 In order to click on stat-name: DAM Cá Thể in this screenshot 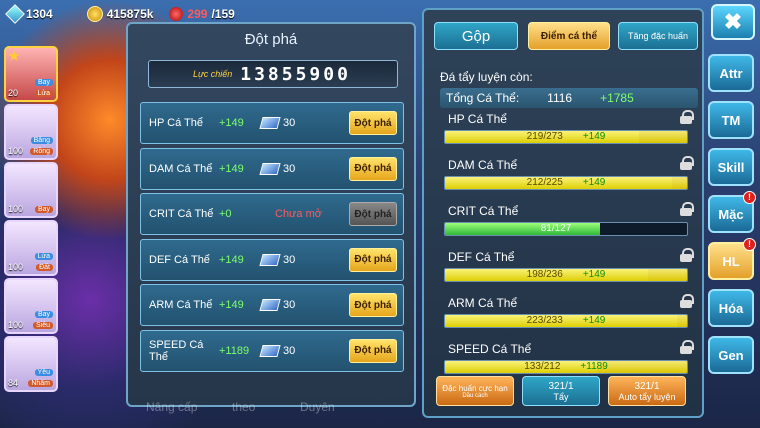, I will do `click(483, 165)`.